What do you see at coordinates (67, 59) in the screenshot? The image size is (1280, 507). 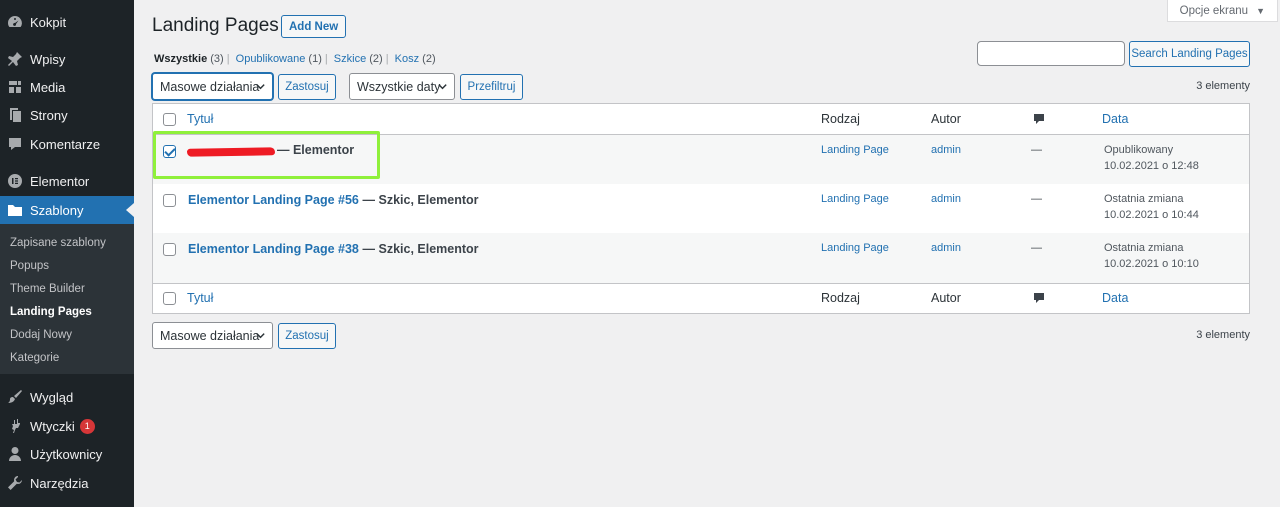 I see `sidebar-item-wpisy: Wpisy` at bounding box center [67, 59].